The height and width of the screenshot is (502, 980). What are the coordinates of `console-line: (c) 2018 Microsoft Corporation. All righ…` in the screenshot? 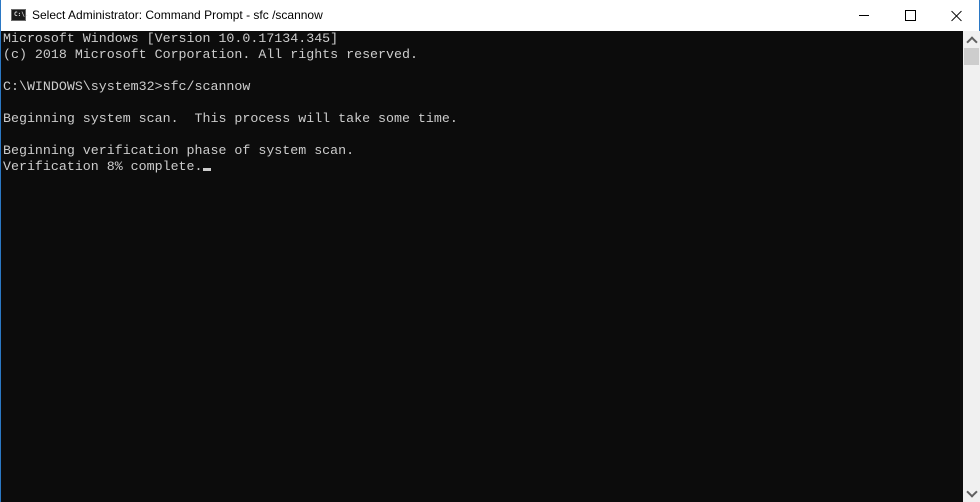 It's located at (210, 54).